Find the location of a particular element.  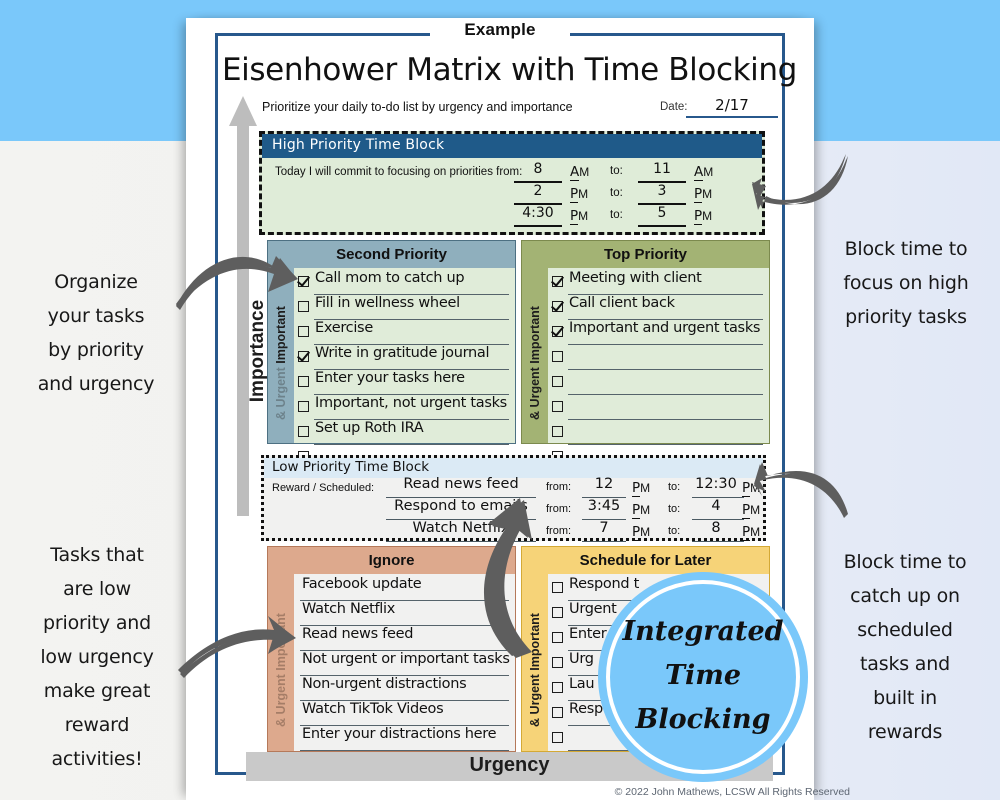

task-row: Non-urgent distractions is located at coordinates (403, 689).